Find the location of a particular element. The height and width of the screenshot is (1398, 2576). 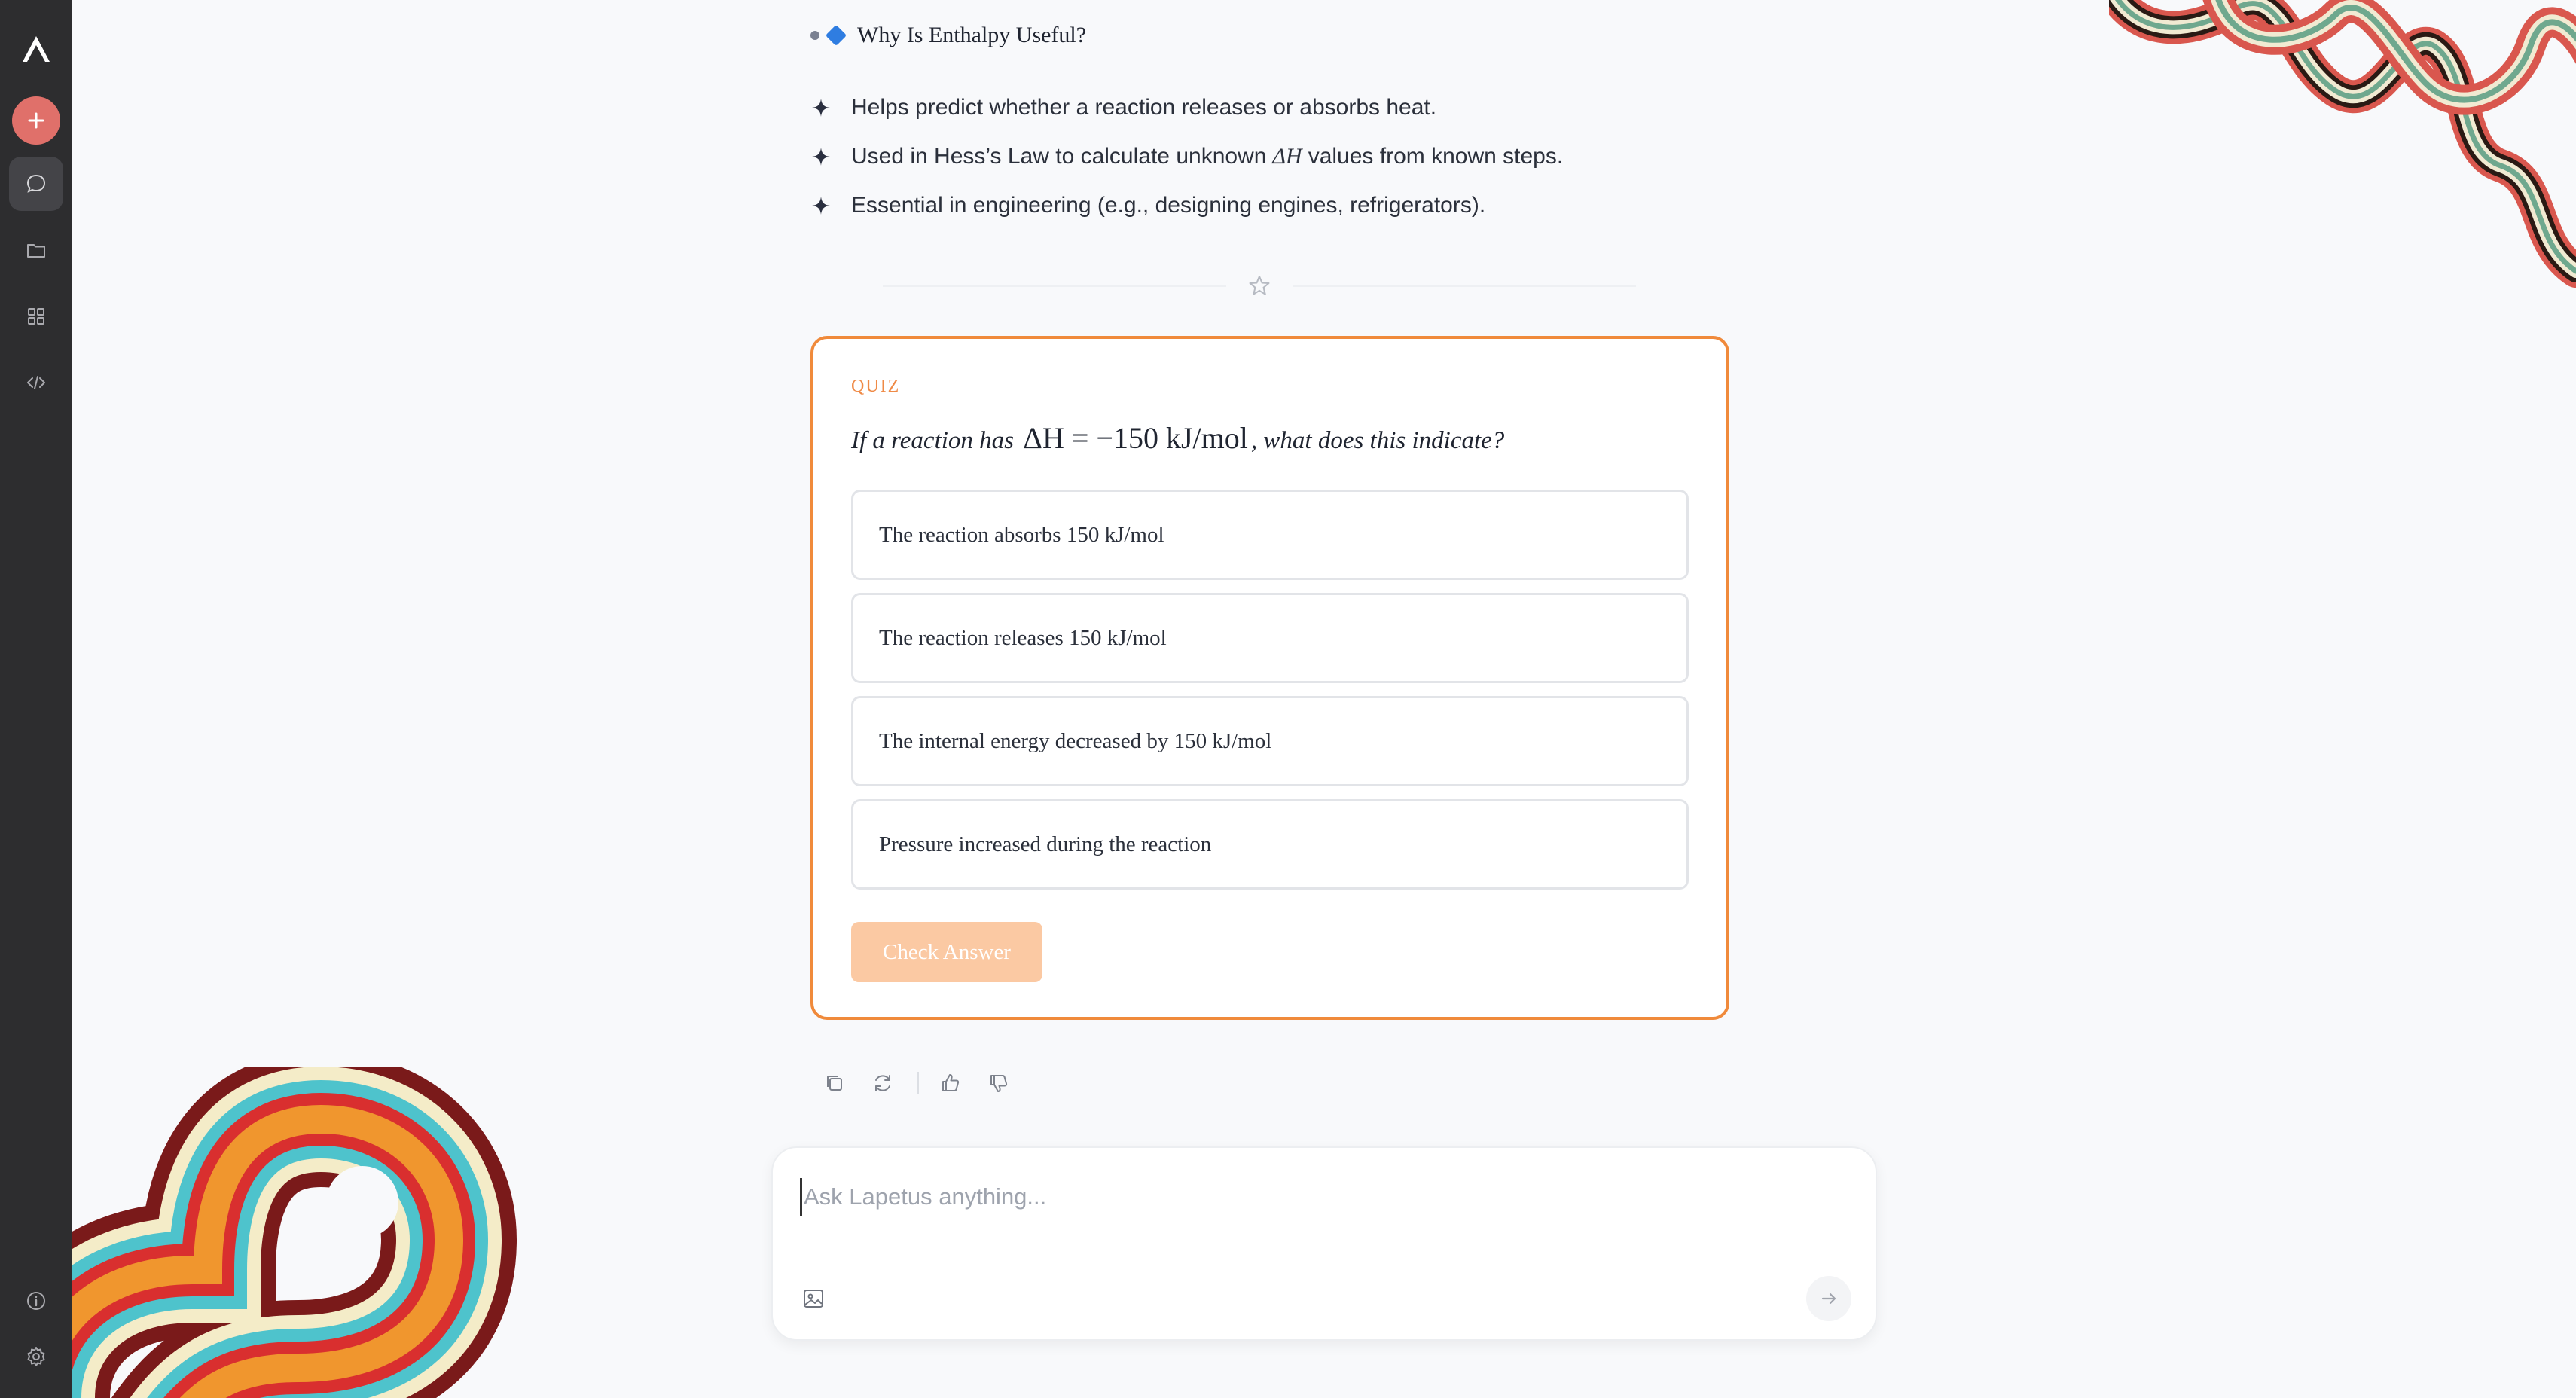

image-icon is located at coordinates (814, 1298).